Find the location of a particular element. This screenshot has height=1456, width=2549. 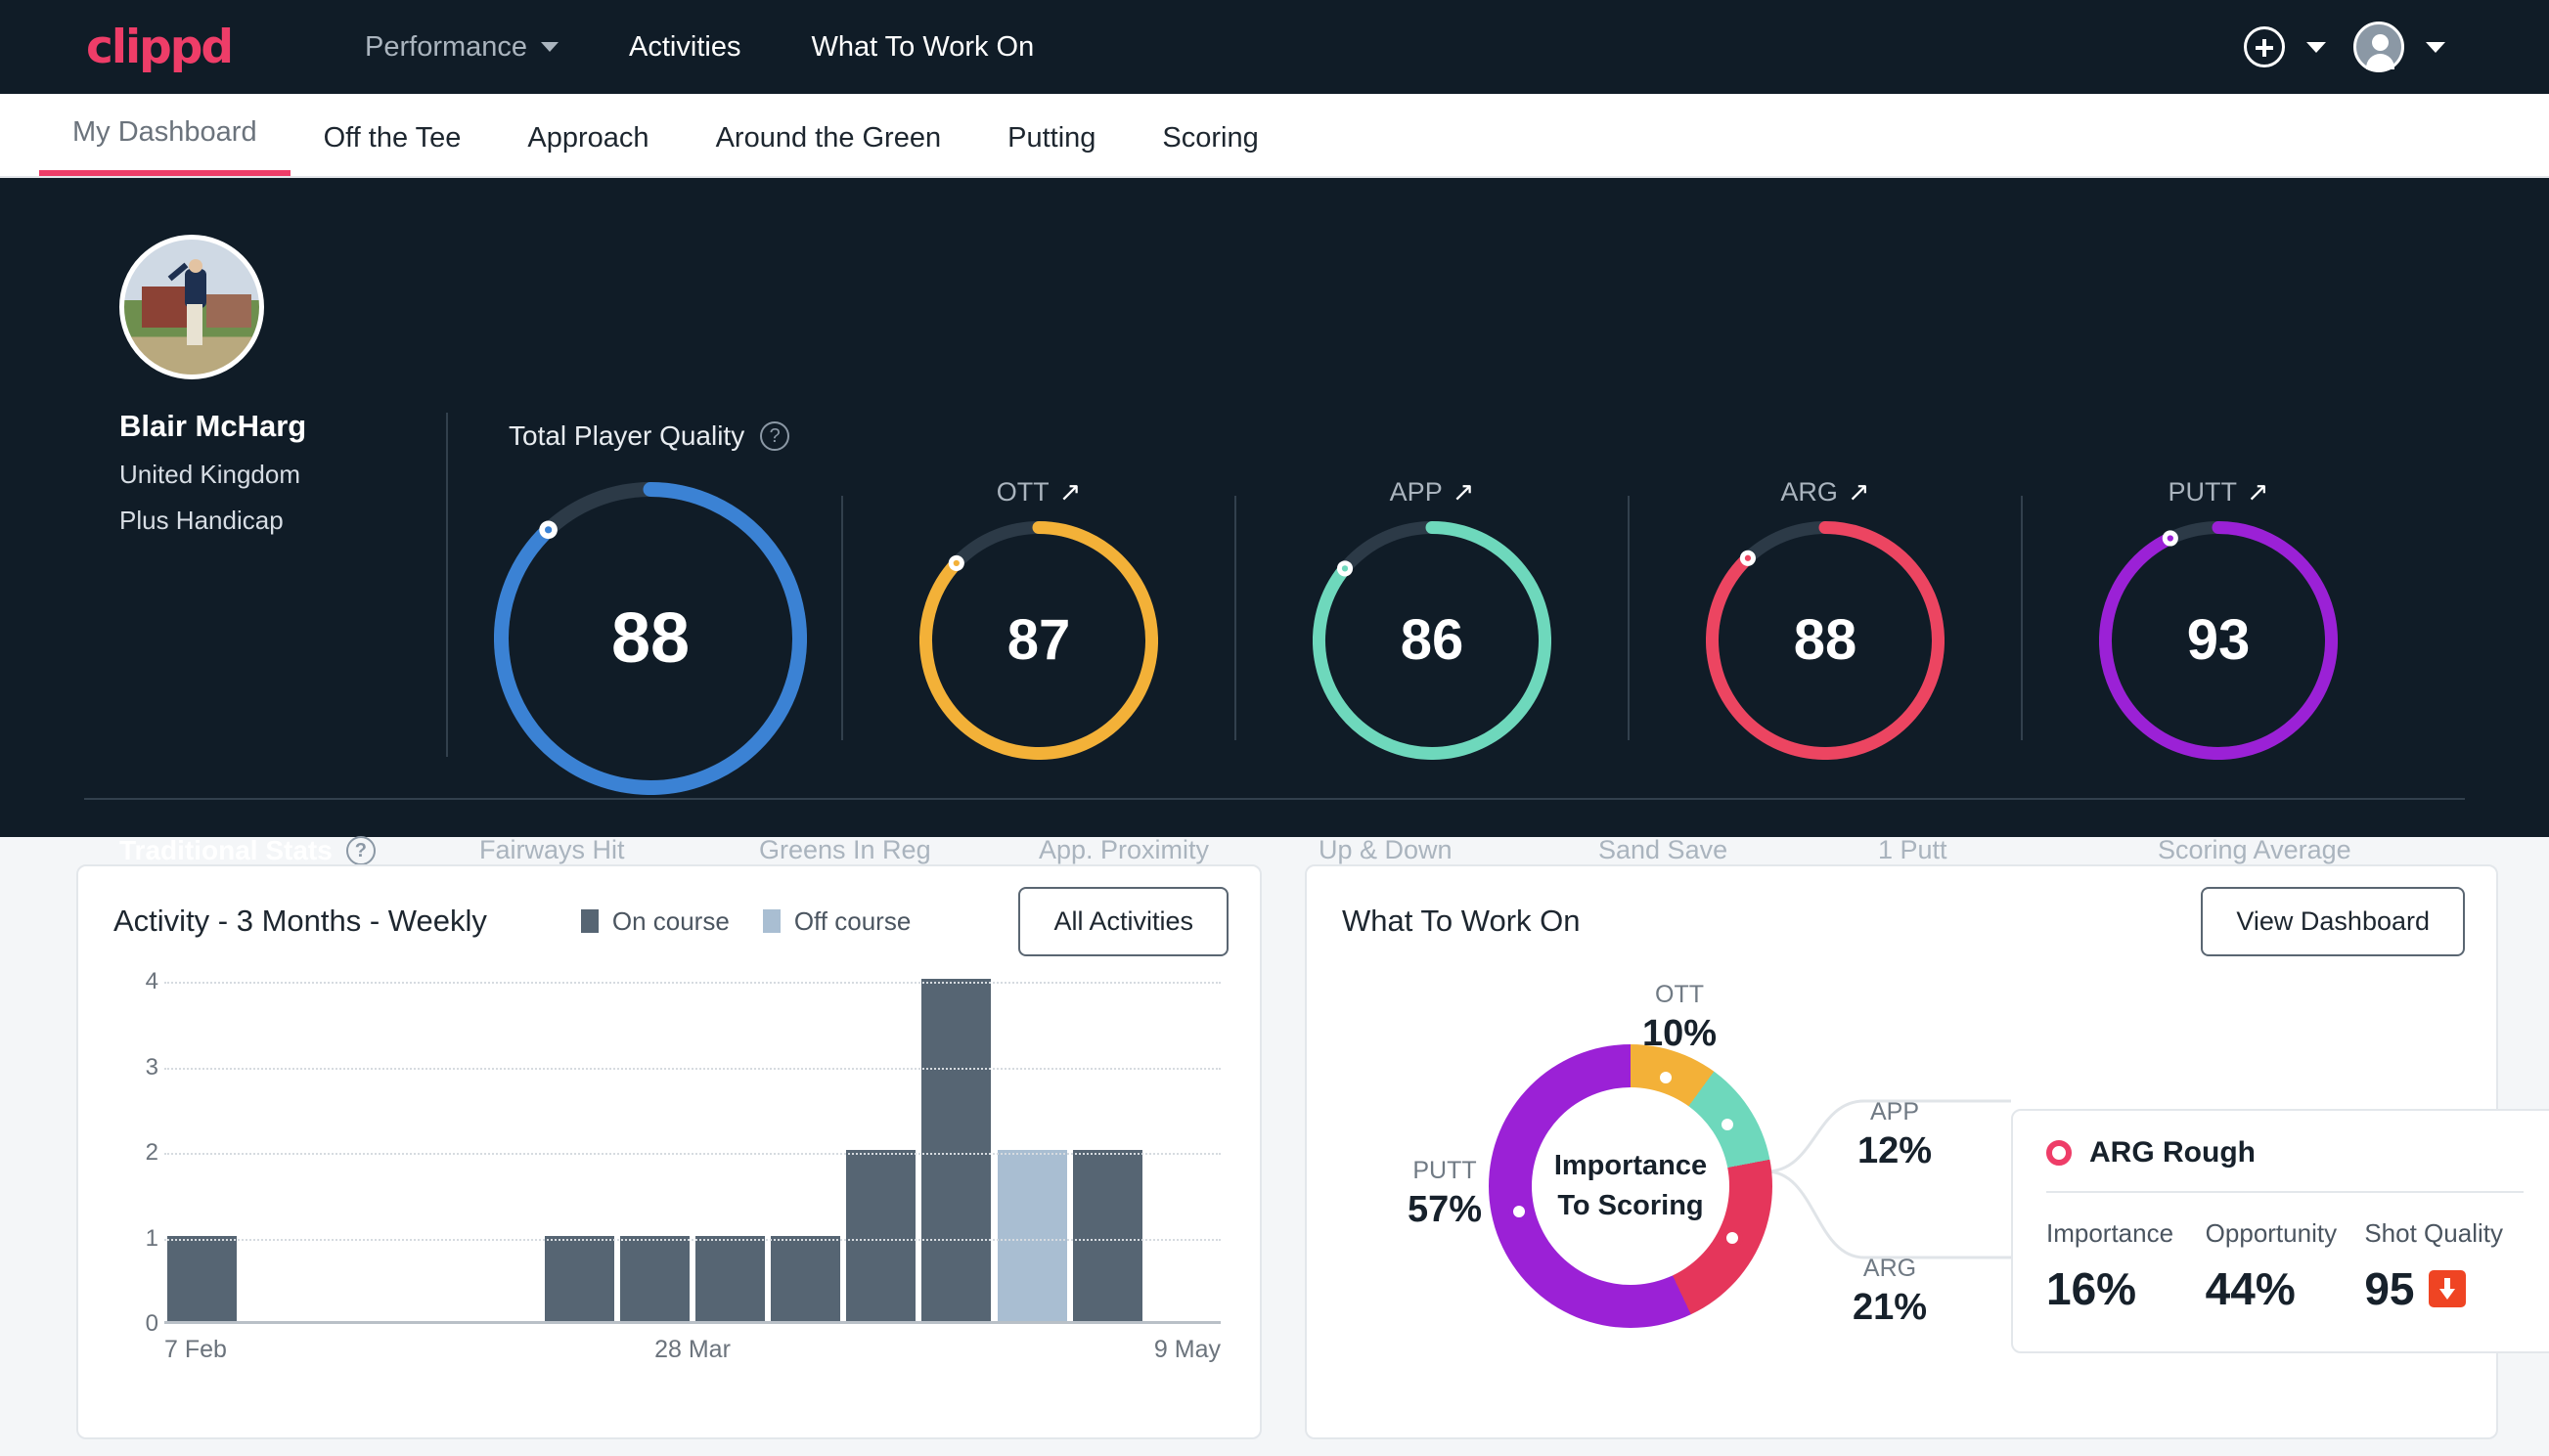

profile-divider is located at coordinates (447, 585).